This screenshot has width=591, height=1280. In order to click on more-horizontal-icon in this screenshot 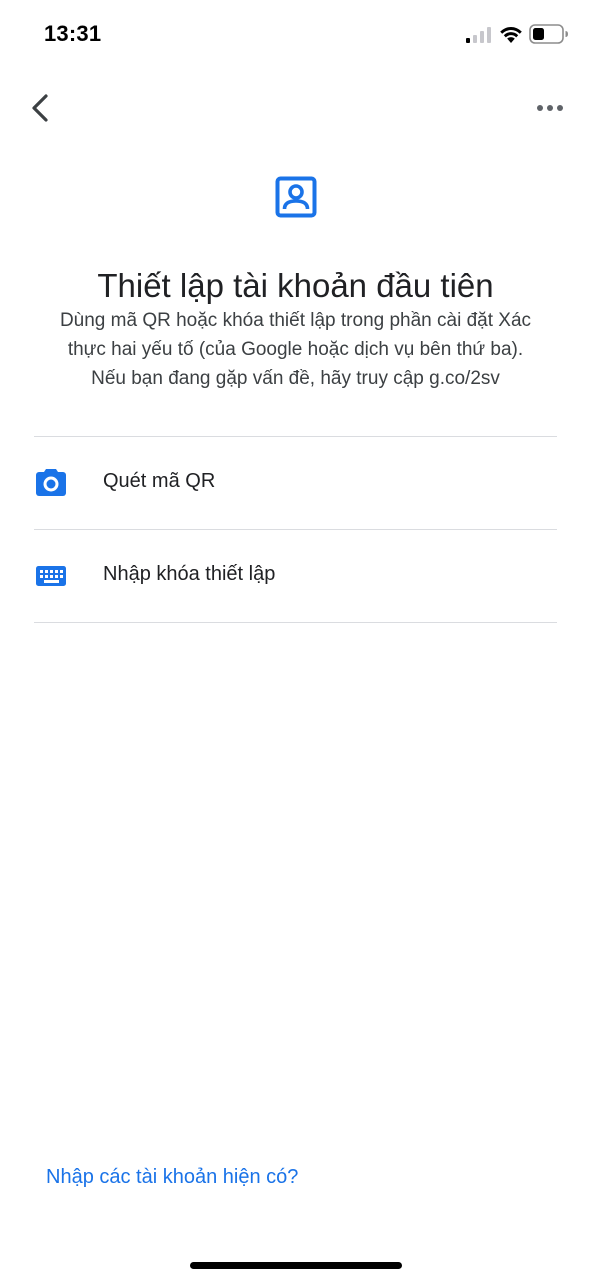, I will do `click(550, 108)`.